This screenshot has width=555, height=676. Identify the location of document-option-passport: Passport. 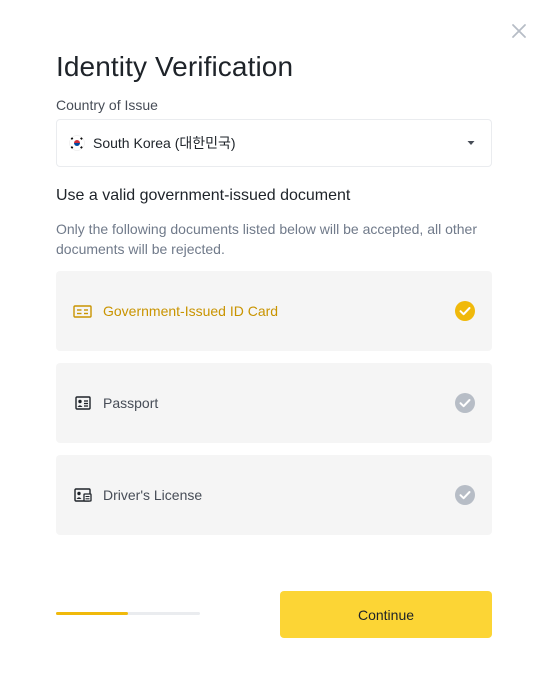
(274, 403).